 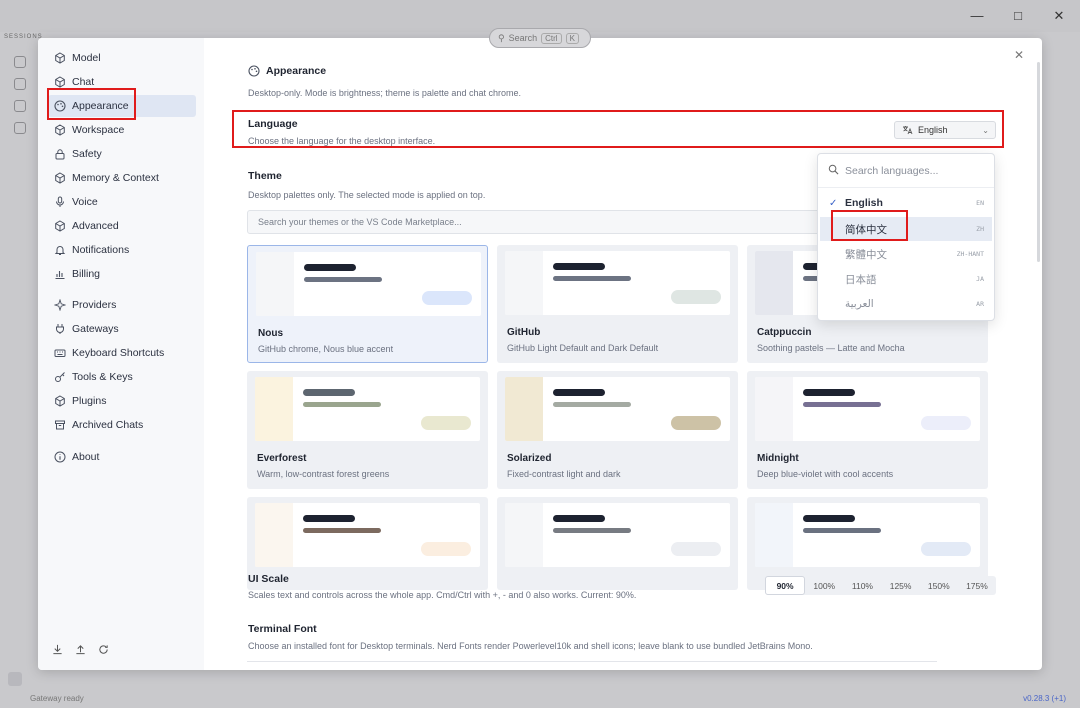 What do you see at coordinates (122, 274) in the screenshot?
I see `sidebar-item-billing: Billing` at bounding box center [122, 274].